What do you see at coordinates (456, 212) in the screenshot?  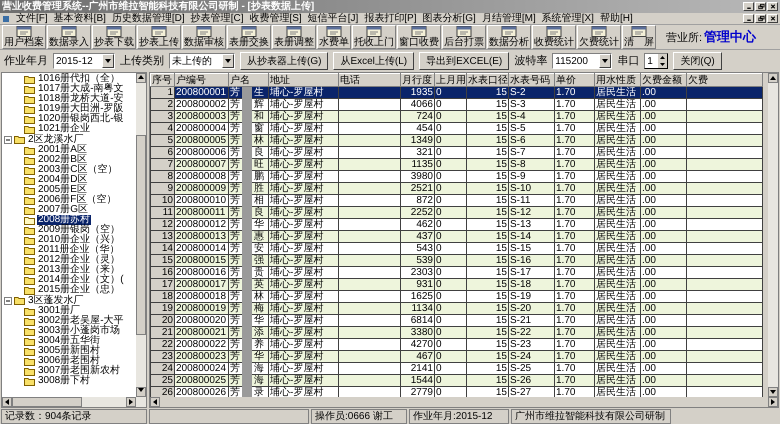 I see `table-row: 11 200800011 芳 良 埔心-罗屋村 2252 0 15 S-12 1.70 居民生活 .00` at bounding box center [456, 212].